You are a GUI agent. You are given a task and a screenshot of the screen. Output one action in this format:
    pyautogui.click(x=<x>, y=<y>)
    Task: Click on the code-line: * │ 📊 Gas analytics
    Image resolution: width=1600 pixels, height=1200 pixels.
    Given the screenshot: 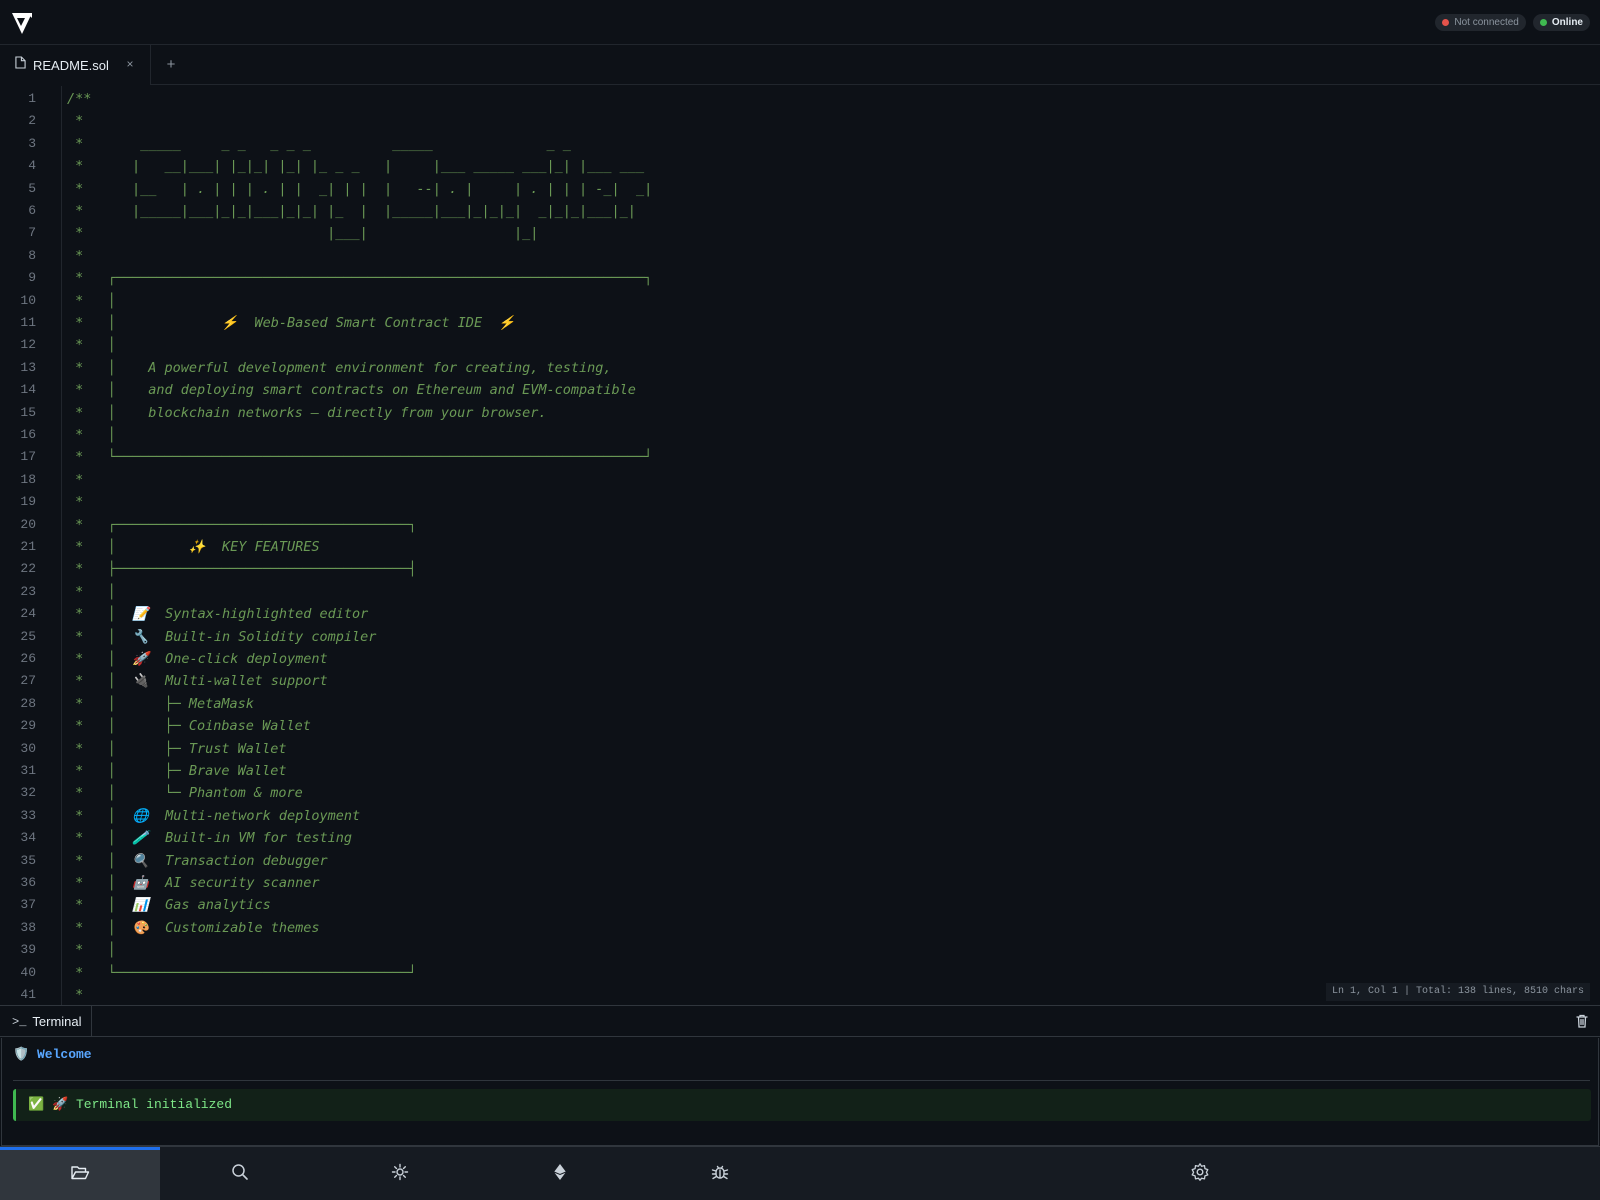 What is the action you would take?
    pyautogui.click(x=169, y=905)
    